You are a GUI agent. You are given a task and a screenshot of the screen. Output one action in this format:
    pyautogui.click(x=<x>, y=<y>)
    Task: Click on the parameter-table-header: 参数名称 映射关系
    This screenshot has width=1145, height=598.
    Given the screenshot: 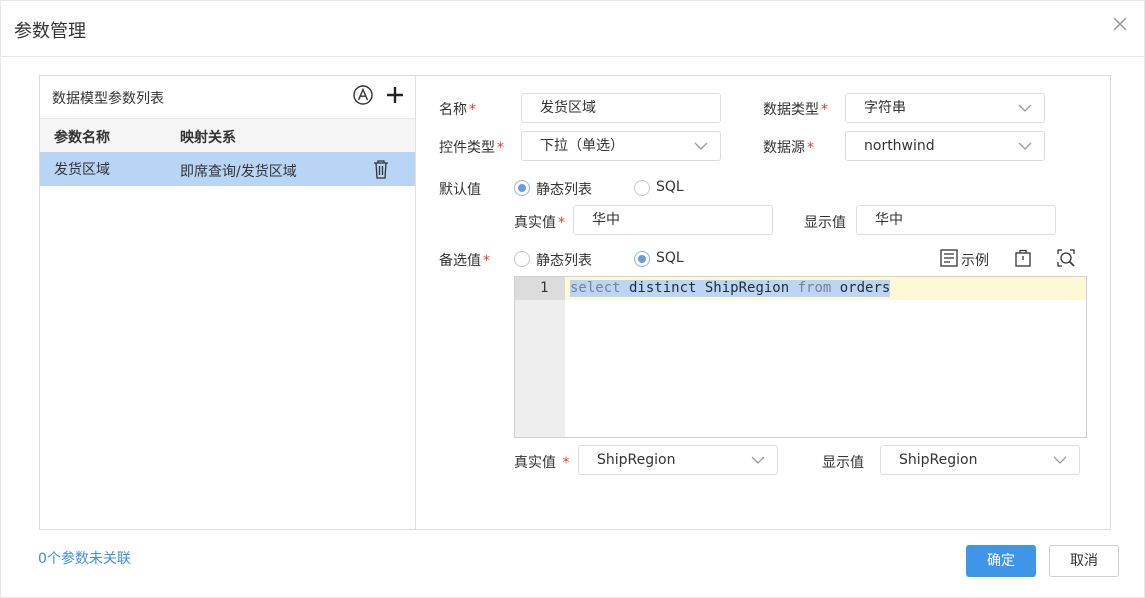 What is the action you would take?
    pyautogui.click(x=227, y=135)
    